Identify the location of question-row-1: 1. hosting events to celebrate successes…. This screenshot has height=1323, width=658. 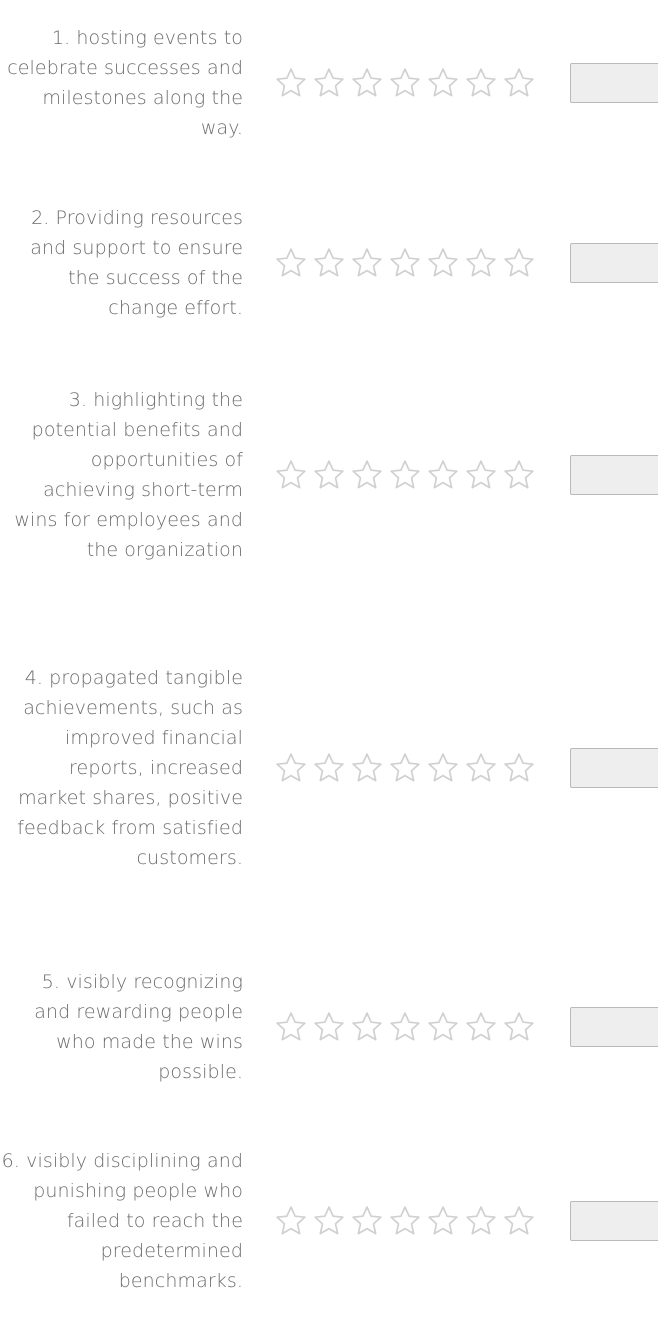
(329, 83).